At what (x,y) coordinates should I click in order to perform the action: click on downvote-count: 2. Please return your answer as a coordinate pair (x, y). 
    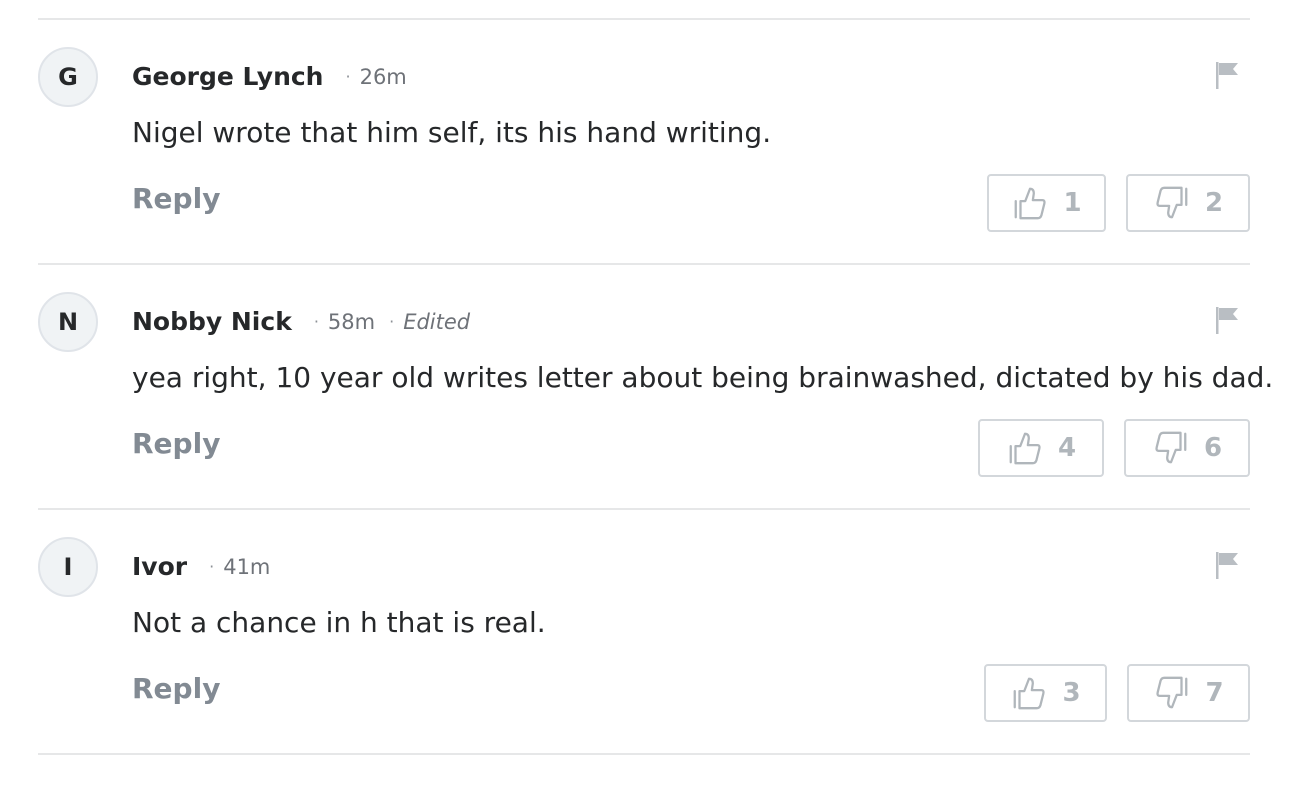
    Looking at the image, I should click on (1214, 203).